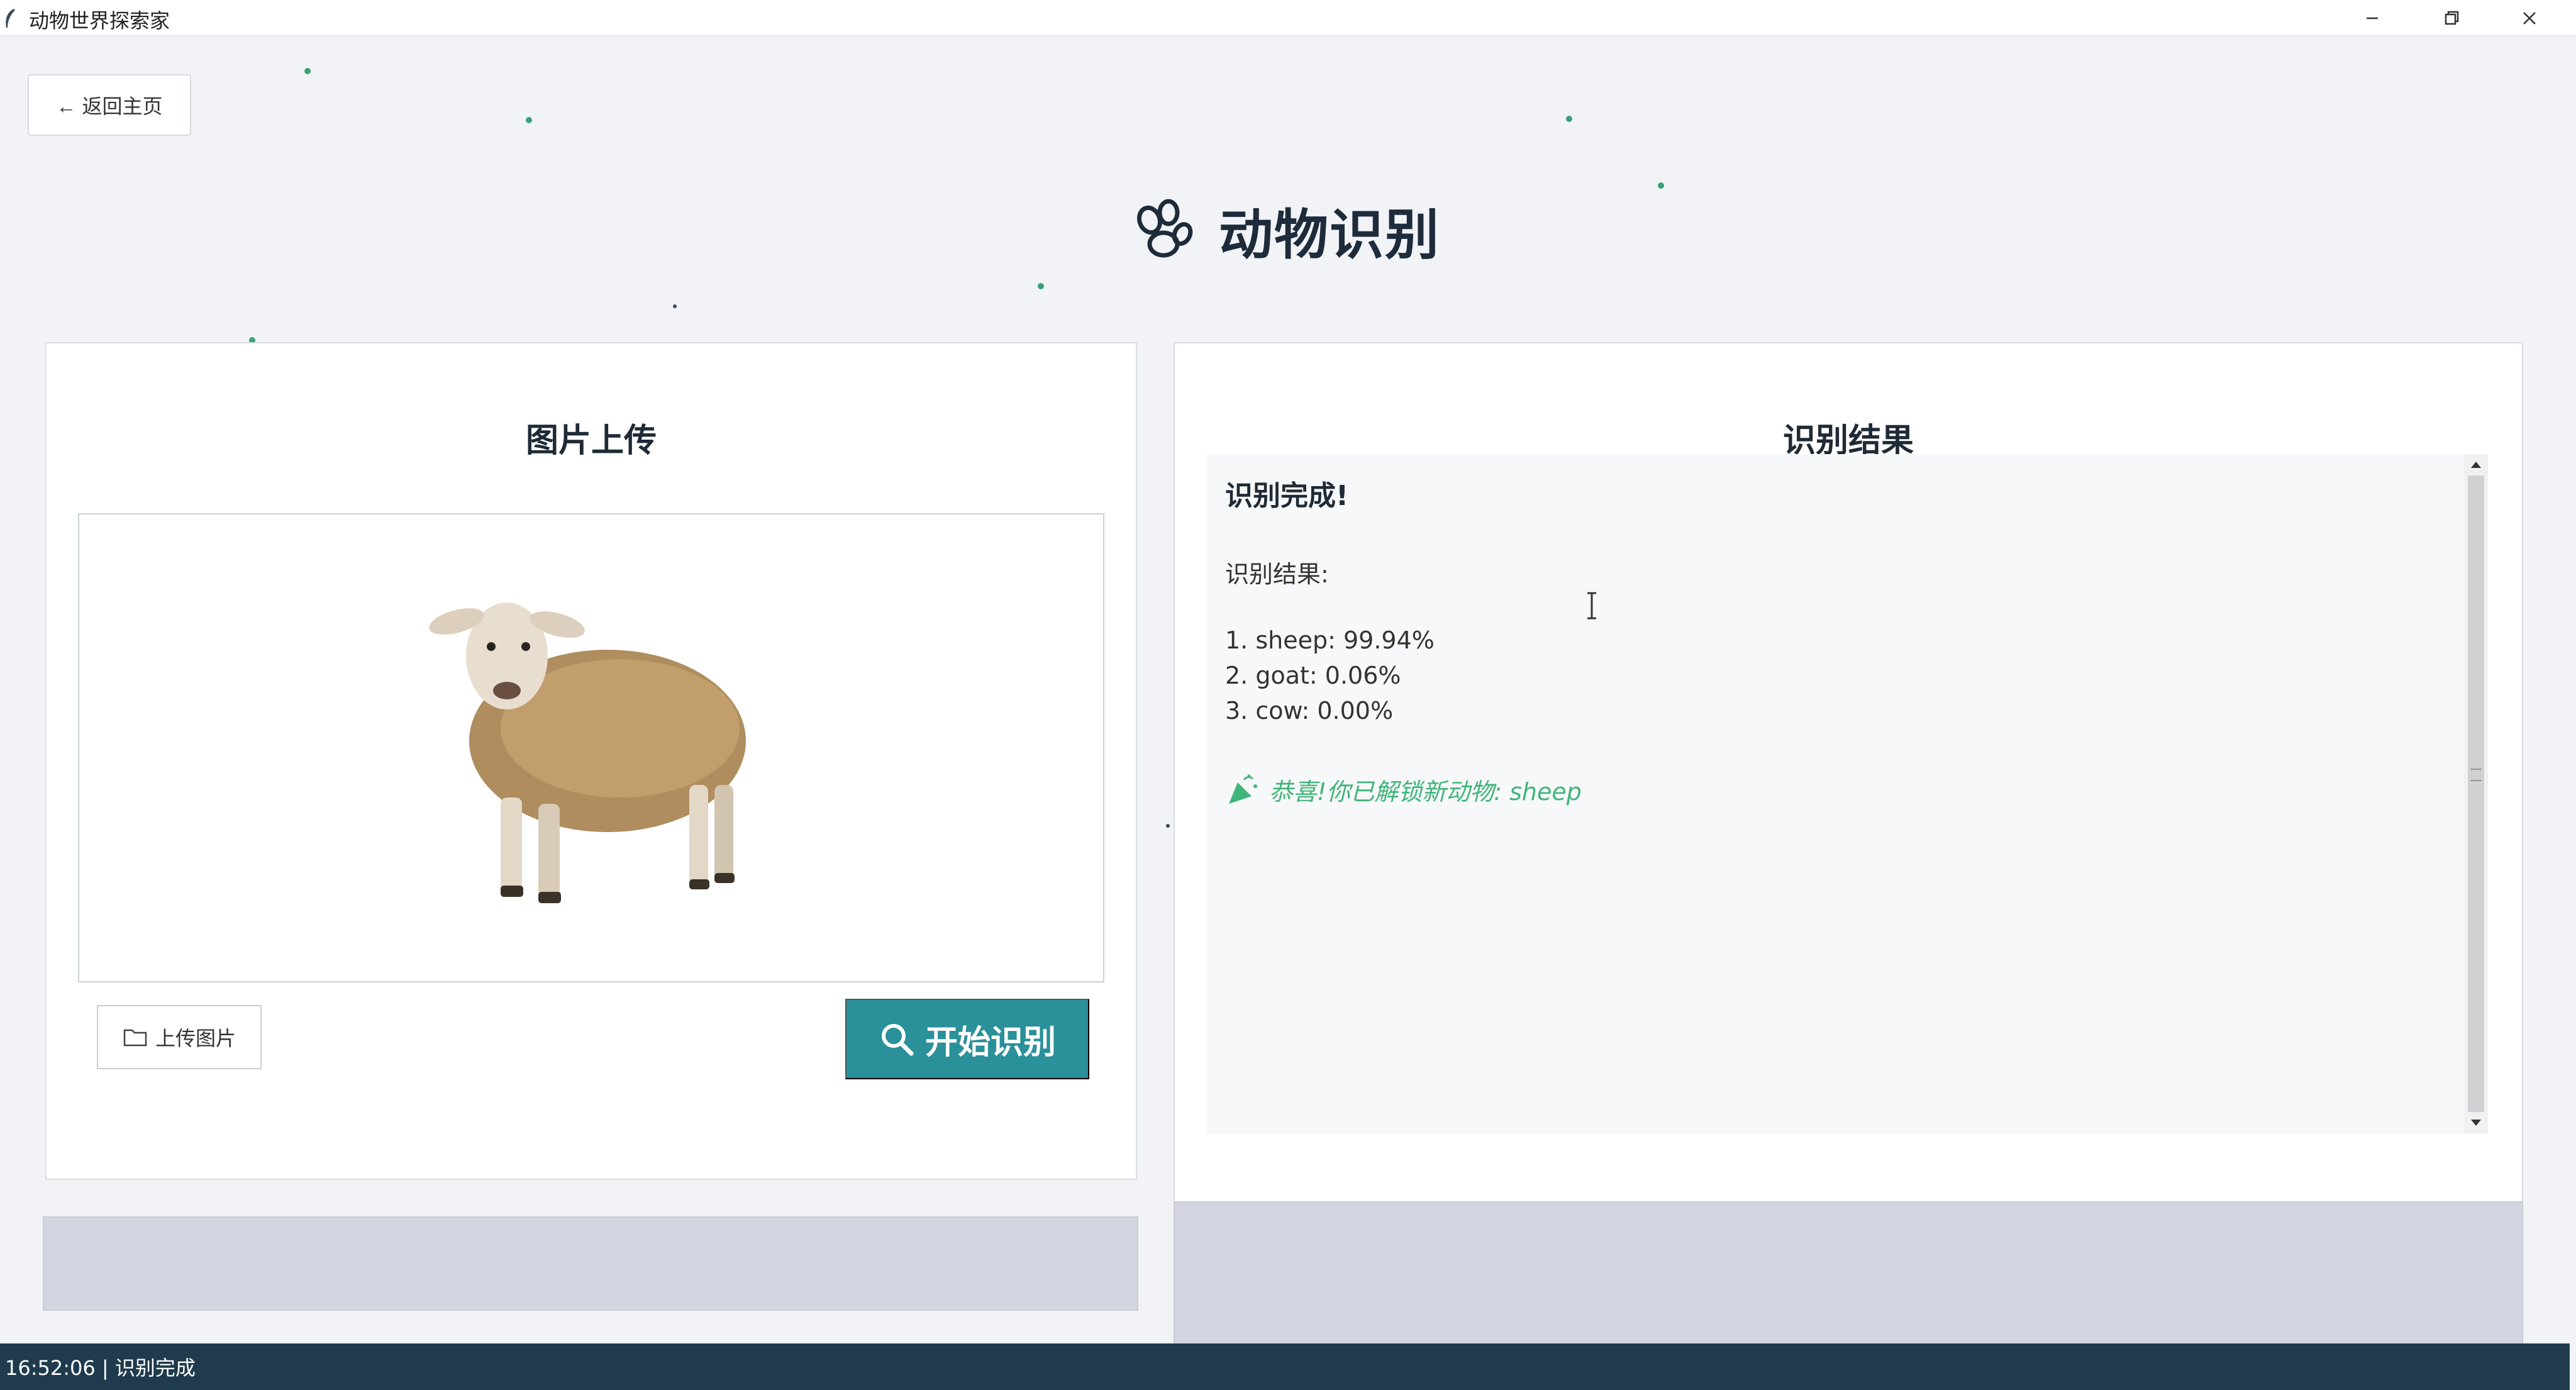 The height and width of the screenshot is (1390, 2576). Describe the element at coordinates (135, 1038) in the screenshot. I see `folder-icon` at that location.